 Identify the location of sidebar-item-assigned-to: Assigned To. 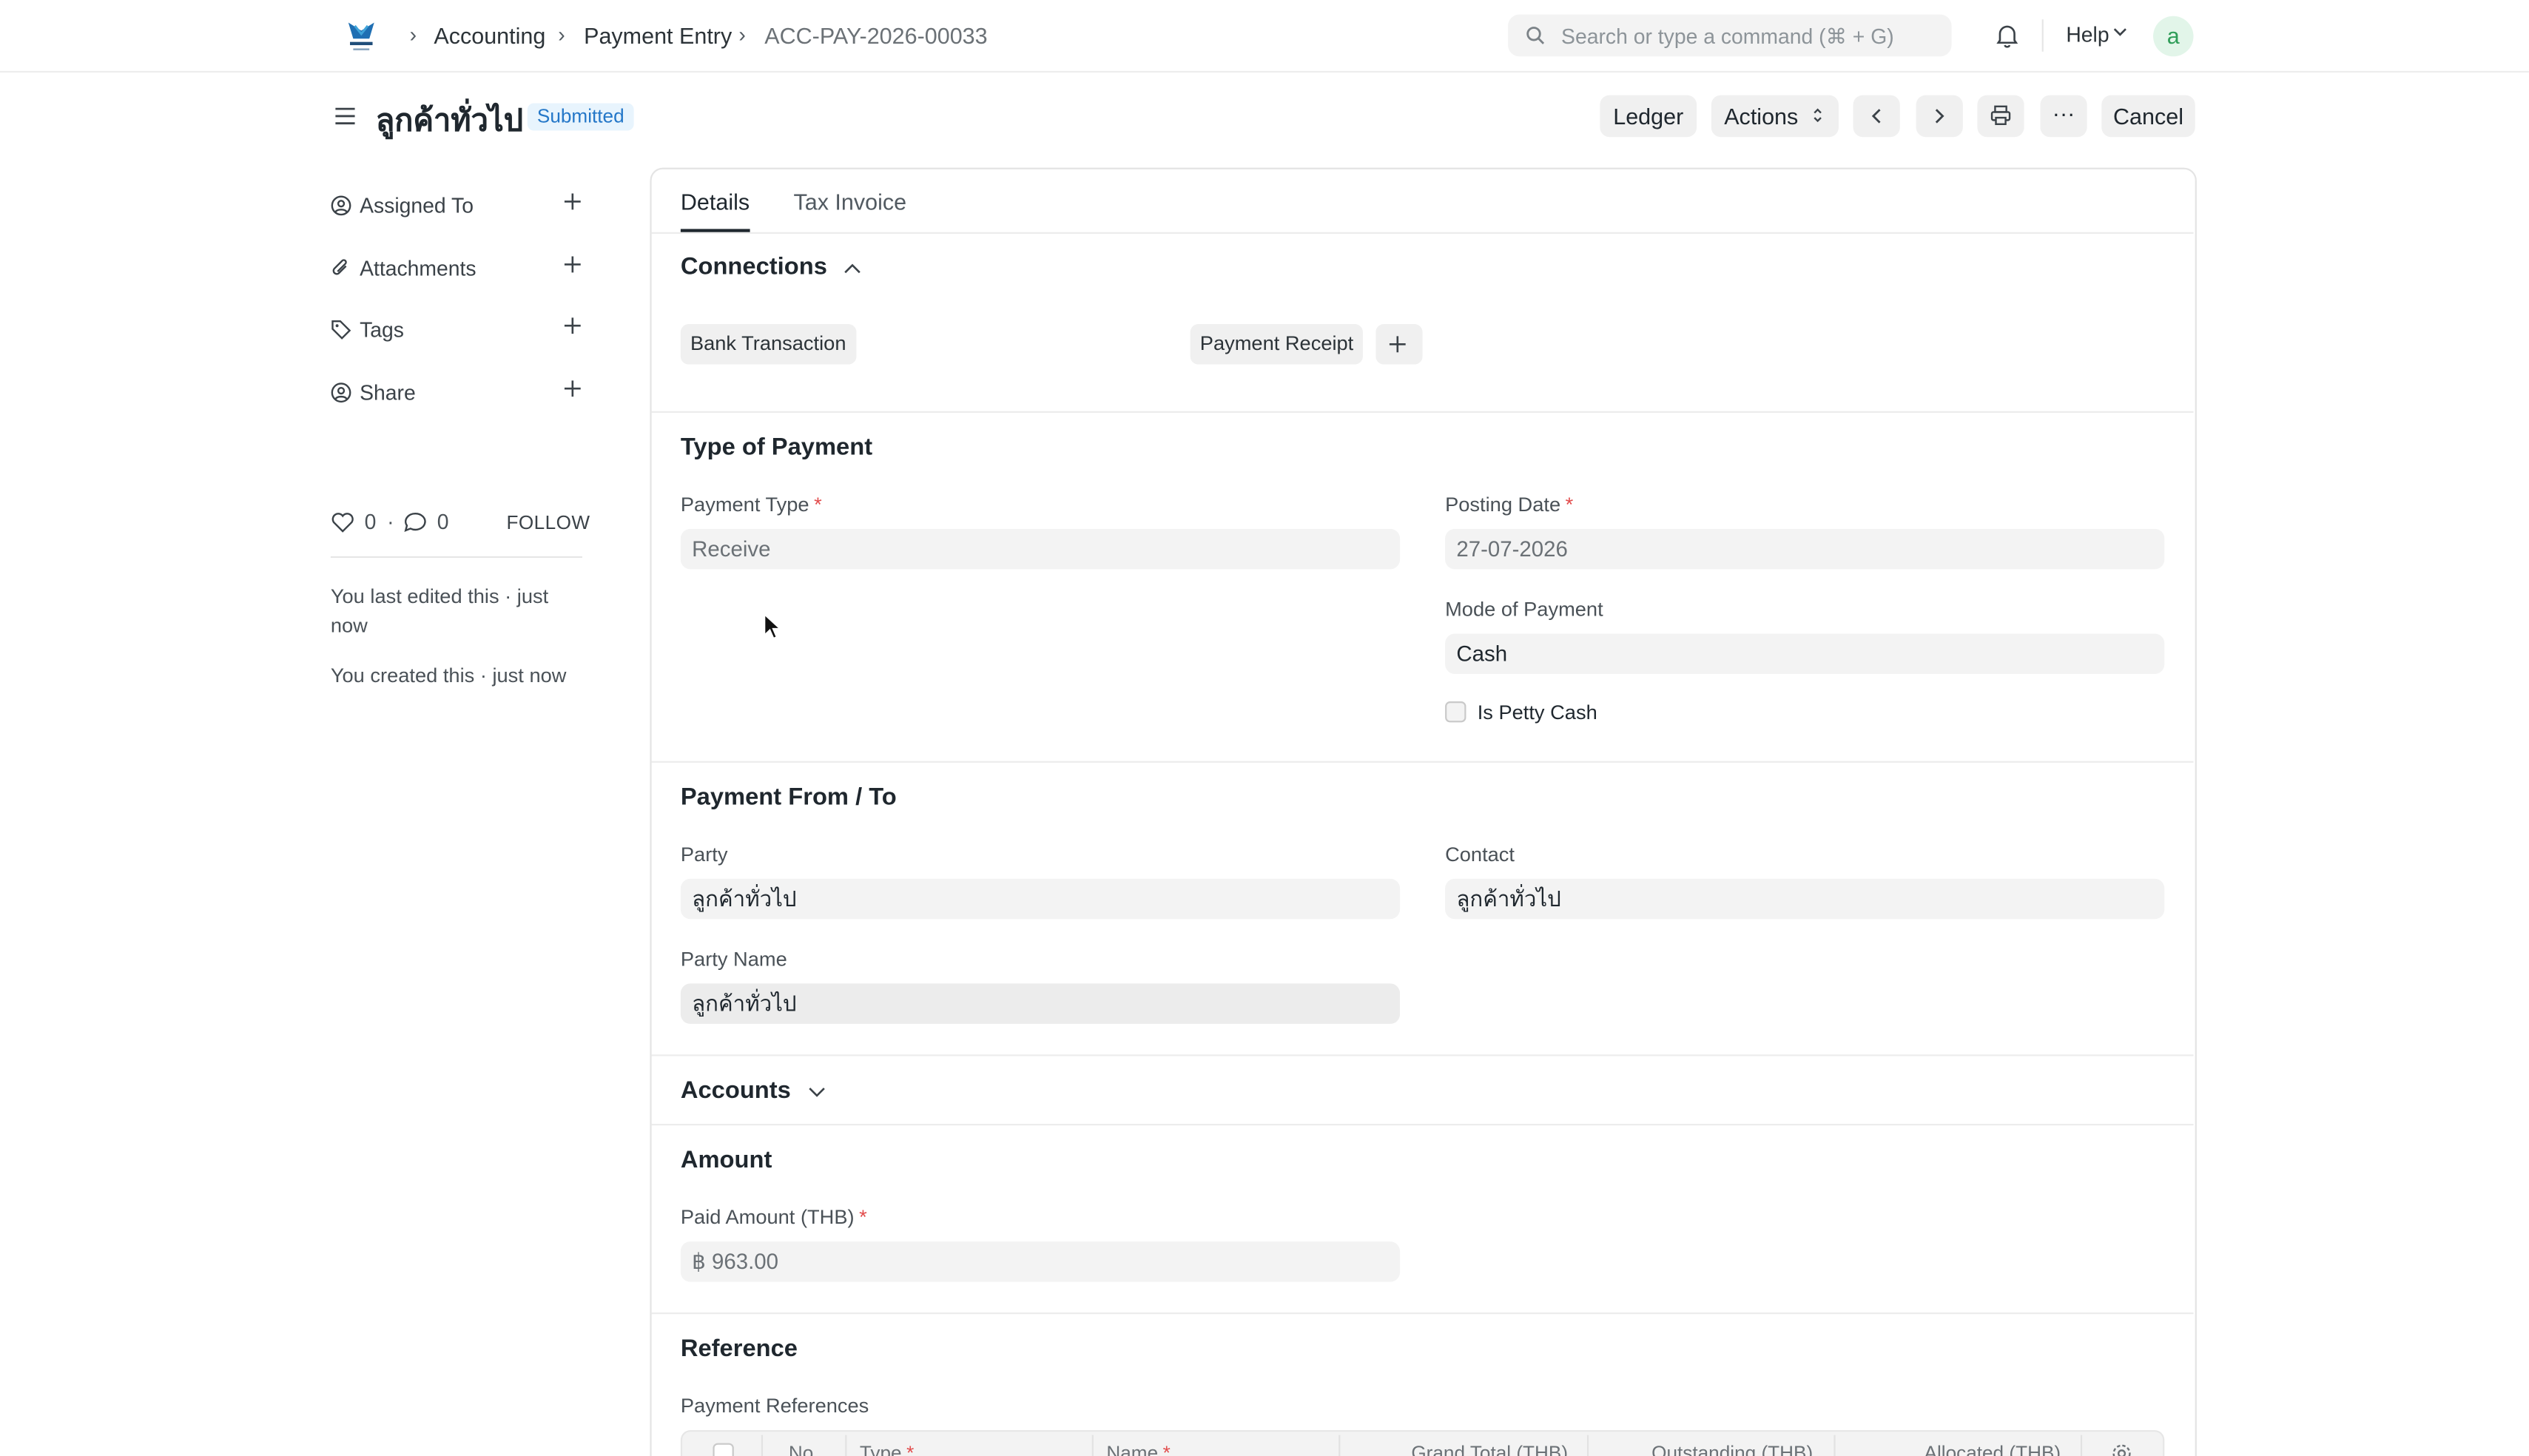
(456, 207).